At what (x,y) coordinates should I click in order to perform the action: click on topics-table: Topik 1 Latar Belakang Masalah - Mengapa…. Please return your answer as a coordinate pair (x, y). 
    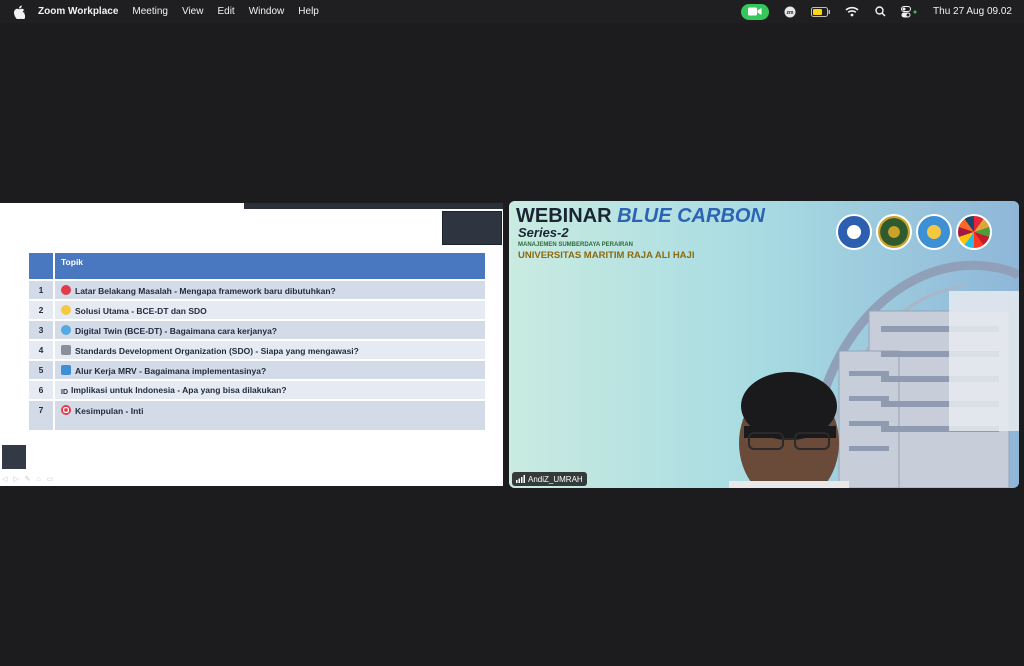
    Looking at the image, I should click on (257, 341).